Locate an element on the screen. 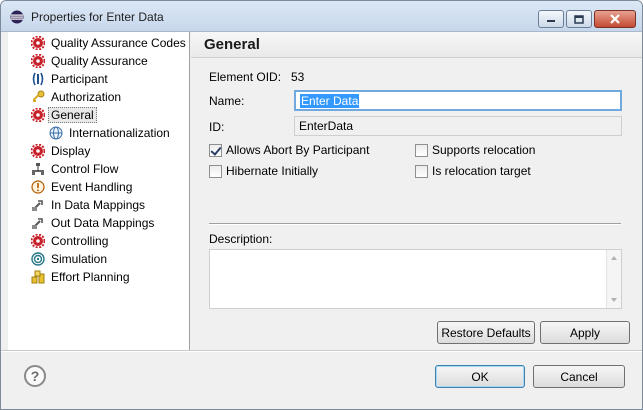  ok-label: OK is located at coordinates (480, 376).